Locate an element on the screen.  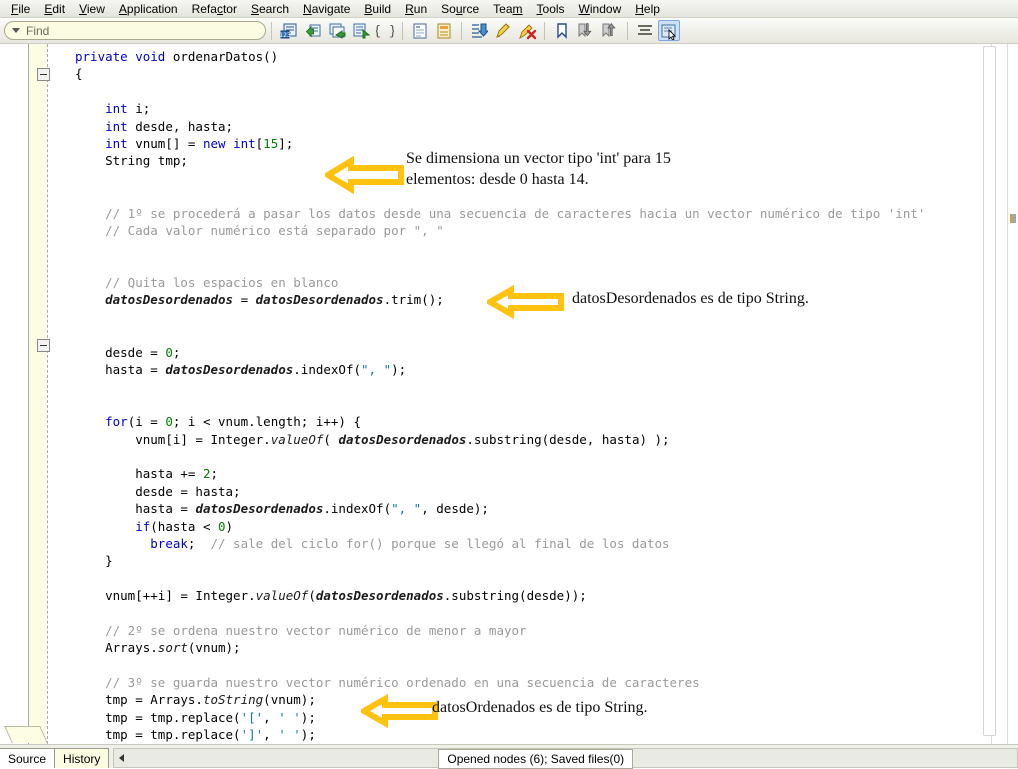
code-line: hasta = datosDesordenados.indexOf(", "); is located at coordinates (533, 369).